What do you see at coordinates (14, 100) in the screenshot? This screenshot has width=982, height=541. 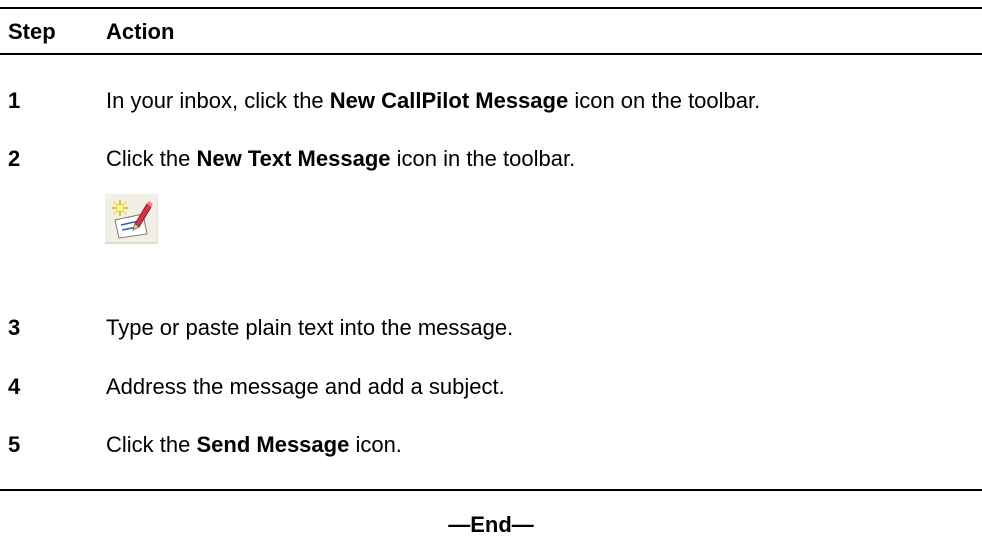 I see `step-number: 1` at bounding box center [14, 100].